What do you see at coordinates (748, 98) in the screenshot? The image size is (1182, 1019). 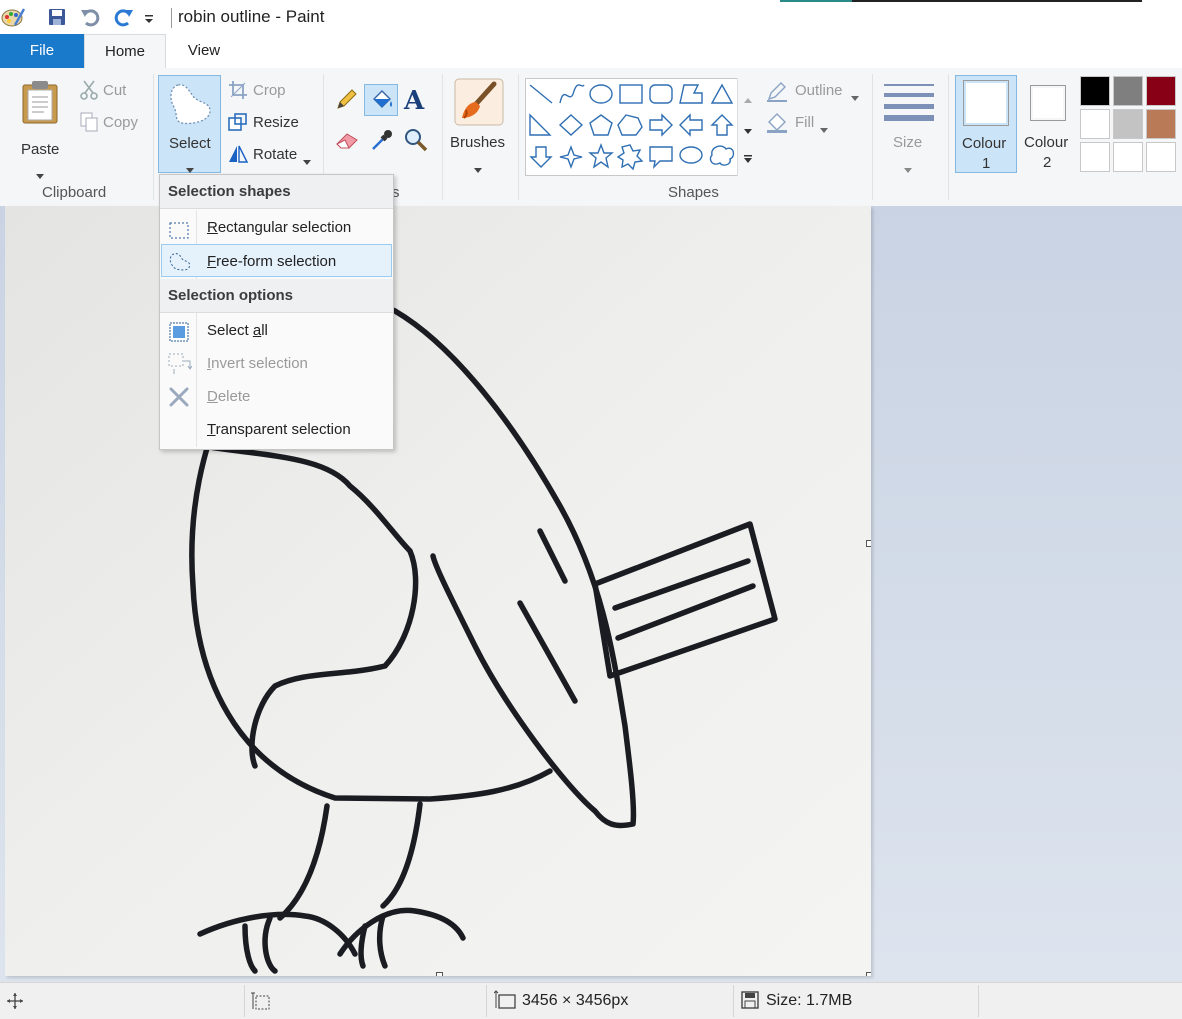 I see `scroll-up-icon` at bounding box center [748, 98].